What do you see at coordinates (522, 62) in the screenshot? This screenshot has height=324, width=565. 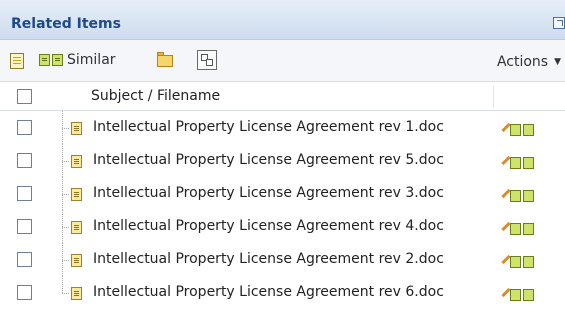 I see `actions-label: Actions` at bounding box center [522, 62].